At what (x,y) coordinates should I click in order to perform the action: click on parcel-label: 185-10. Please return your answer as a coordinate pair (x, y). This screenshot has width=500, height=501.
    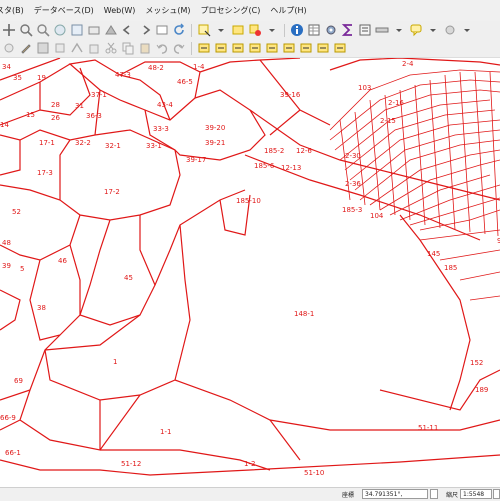
    Looking at the image, I should click on (248, 201).